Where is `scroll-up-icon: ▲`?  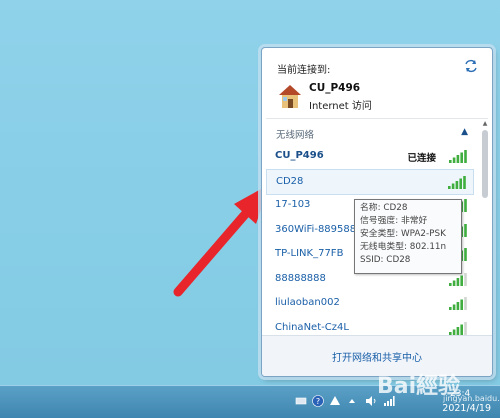
scroll-up-icon: ▲ is located at coordinates (485, 124).